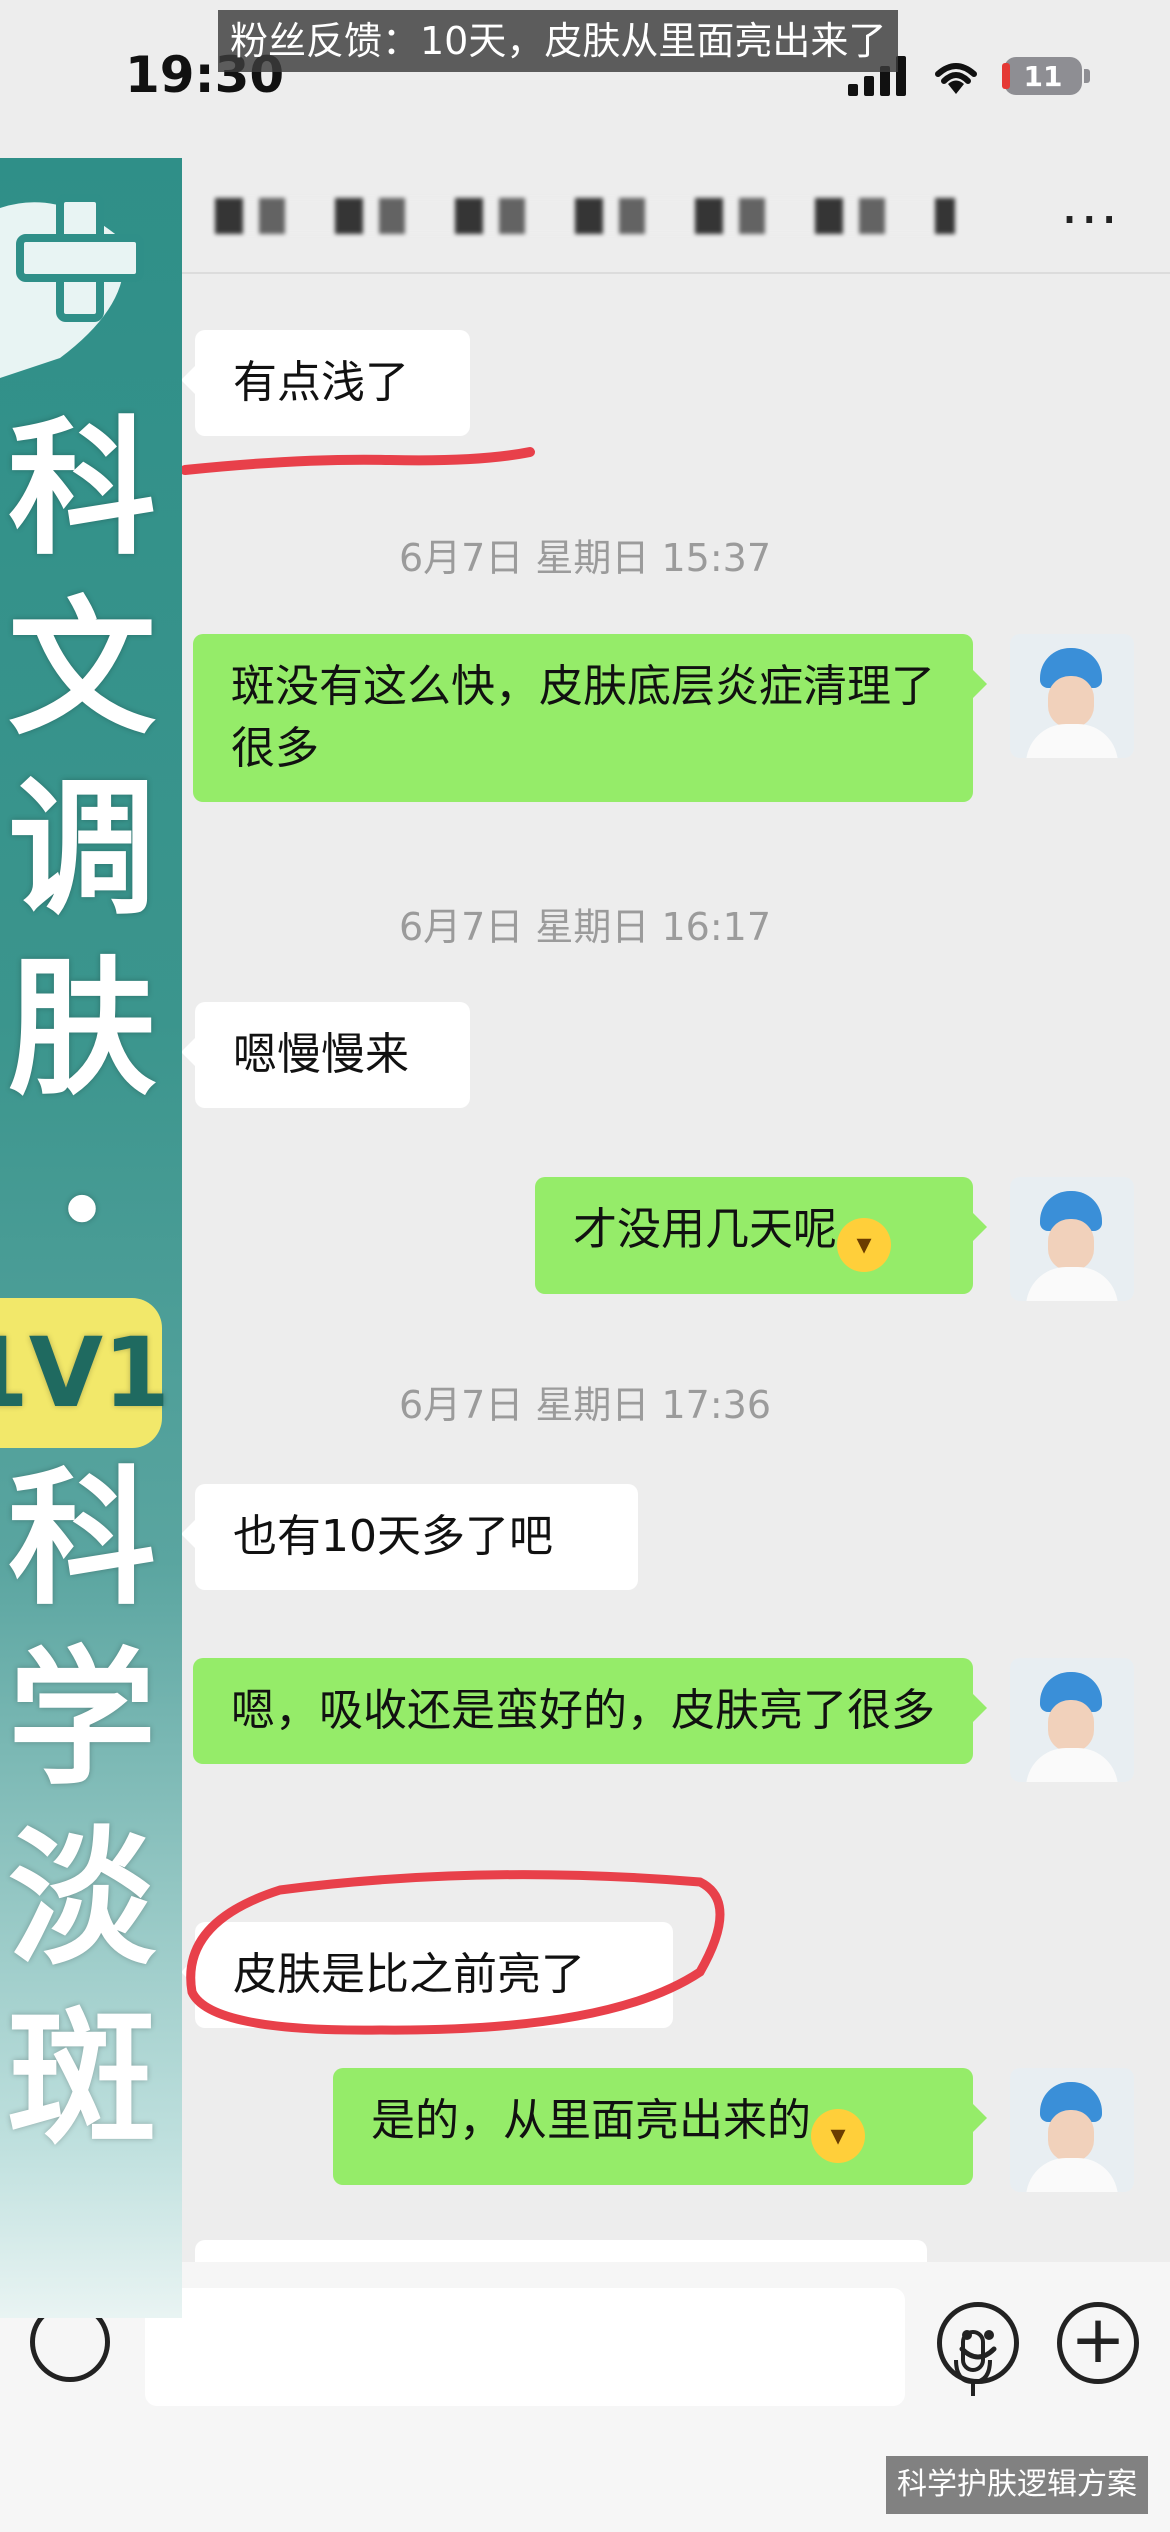 The height and width of the screenshot is (2532, 1170). I want to click on wifi-icon, so click(956, 78).